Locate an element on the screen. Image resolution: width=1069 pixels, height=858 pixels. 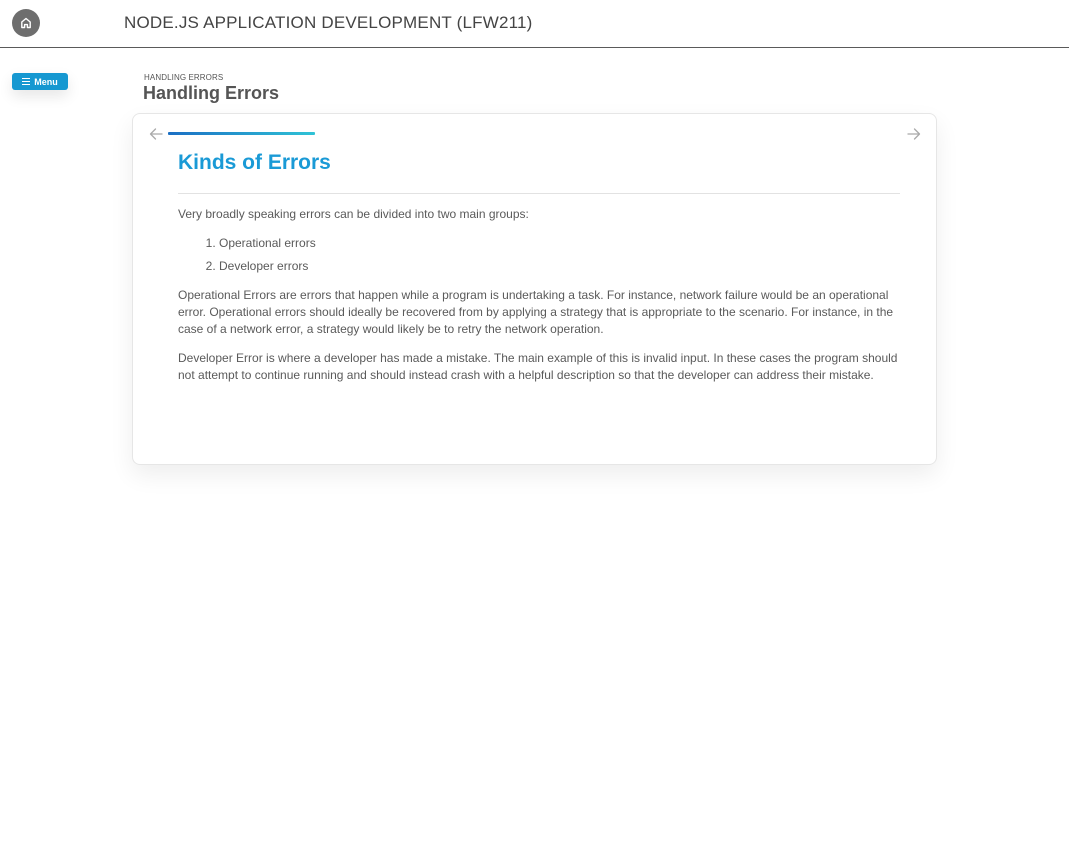
next-page-button is located at coordinates (914, 134).